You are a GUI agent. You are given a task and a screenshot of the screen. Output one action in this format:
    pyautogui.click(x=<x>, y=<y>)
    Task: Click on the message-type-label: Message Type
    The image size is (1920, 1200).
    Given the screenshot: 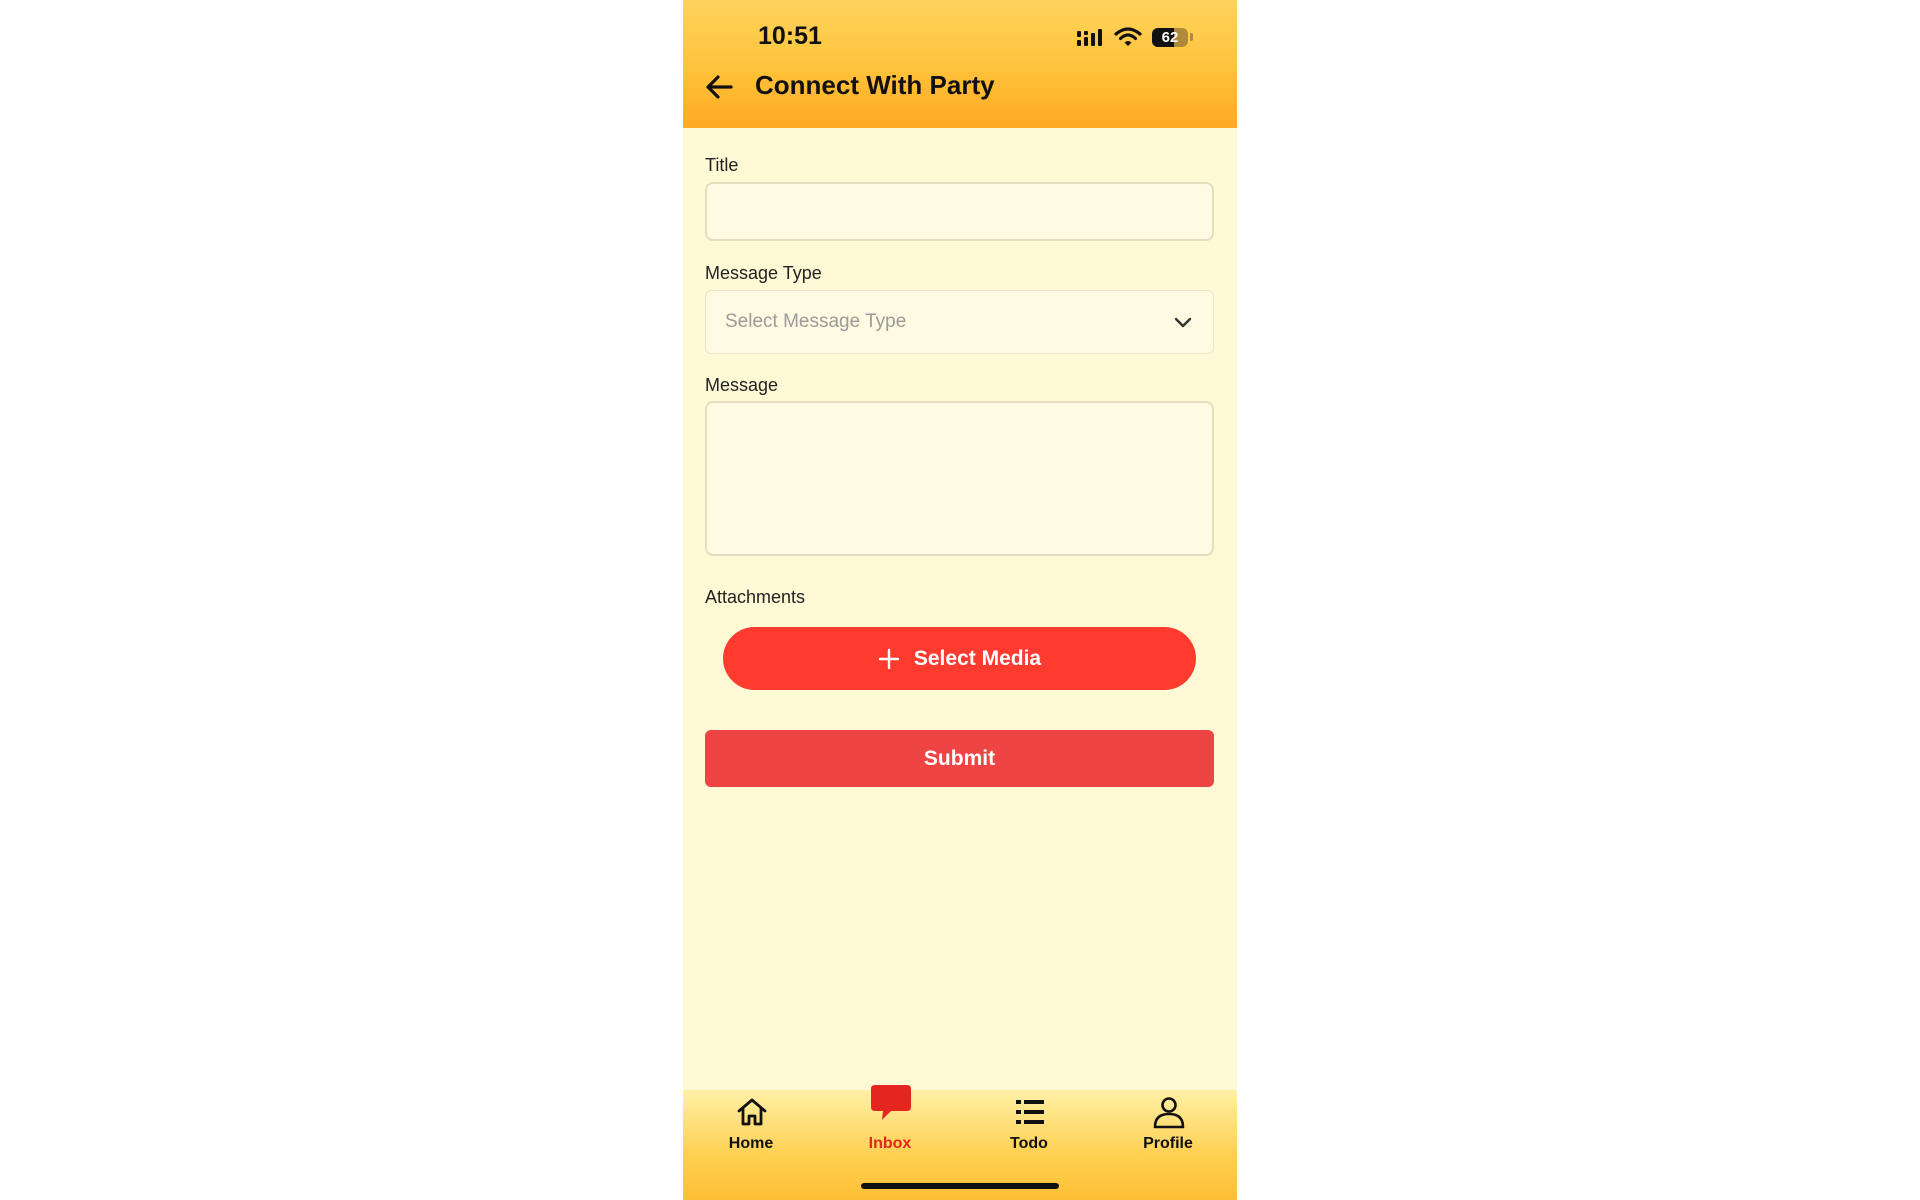 What is the action you would take?
    pyautogui.click(x=763, y=273)
    